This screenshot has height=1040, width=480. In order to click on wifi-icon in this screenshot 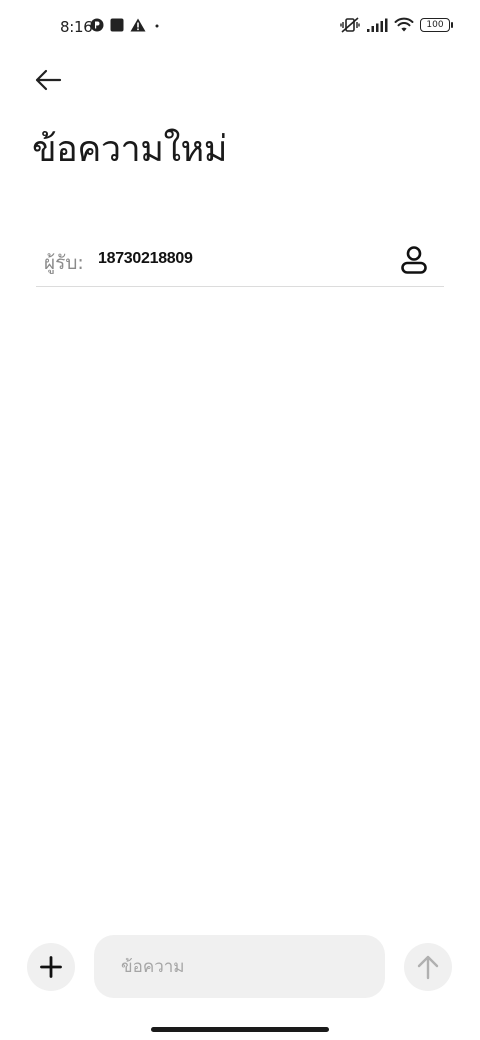, I will do `click(404, 24)`.